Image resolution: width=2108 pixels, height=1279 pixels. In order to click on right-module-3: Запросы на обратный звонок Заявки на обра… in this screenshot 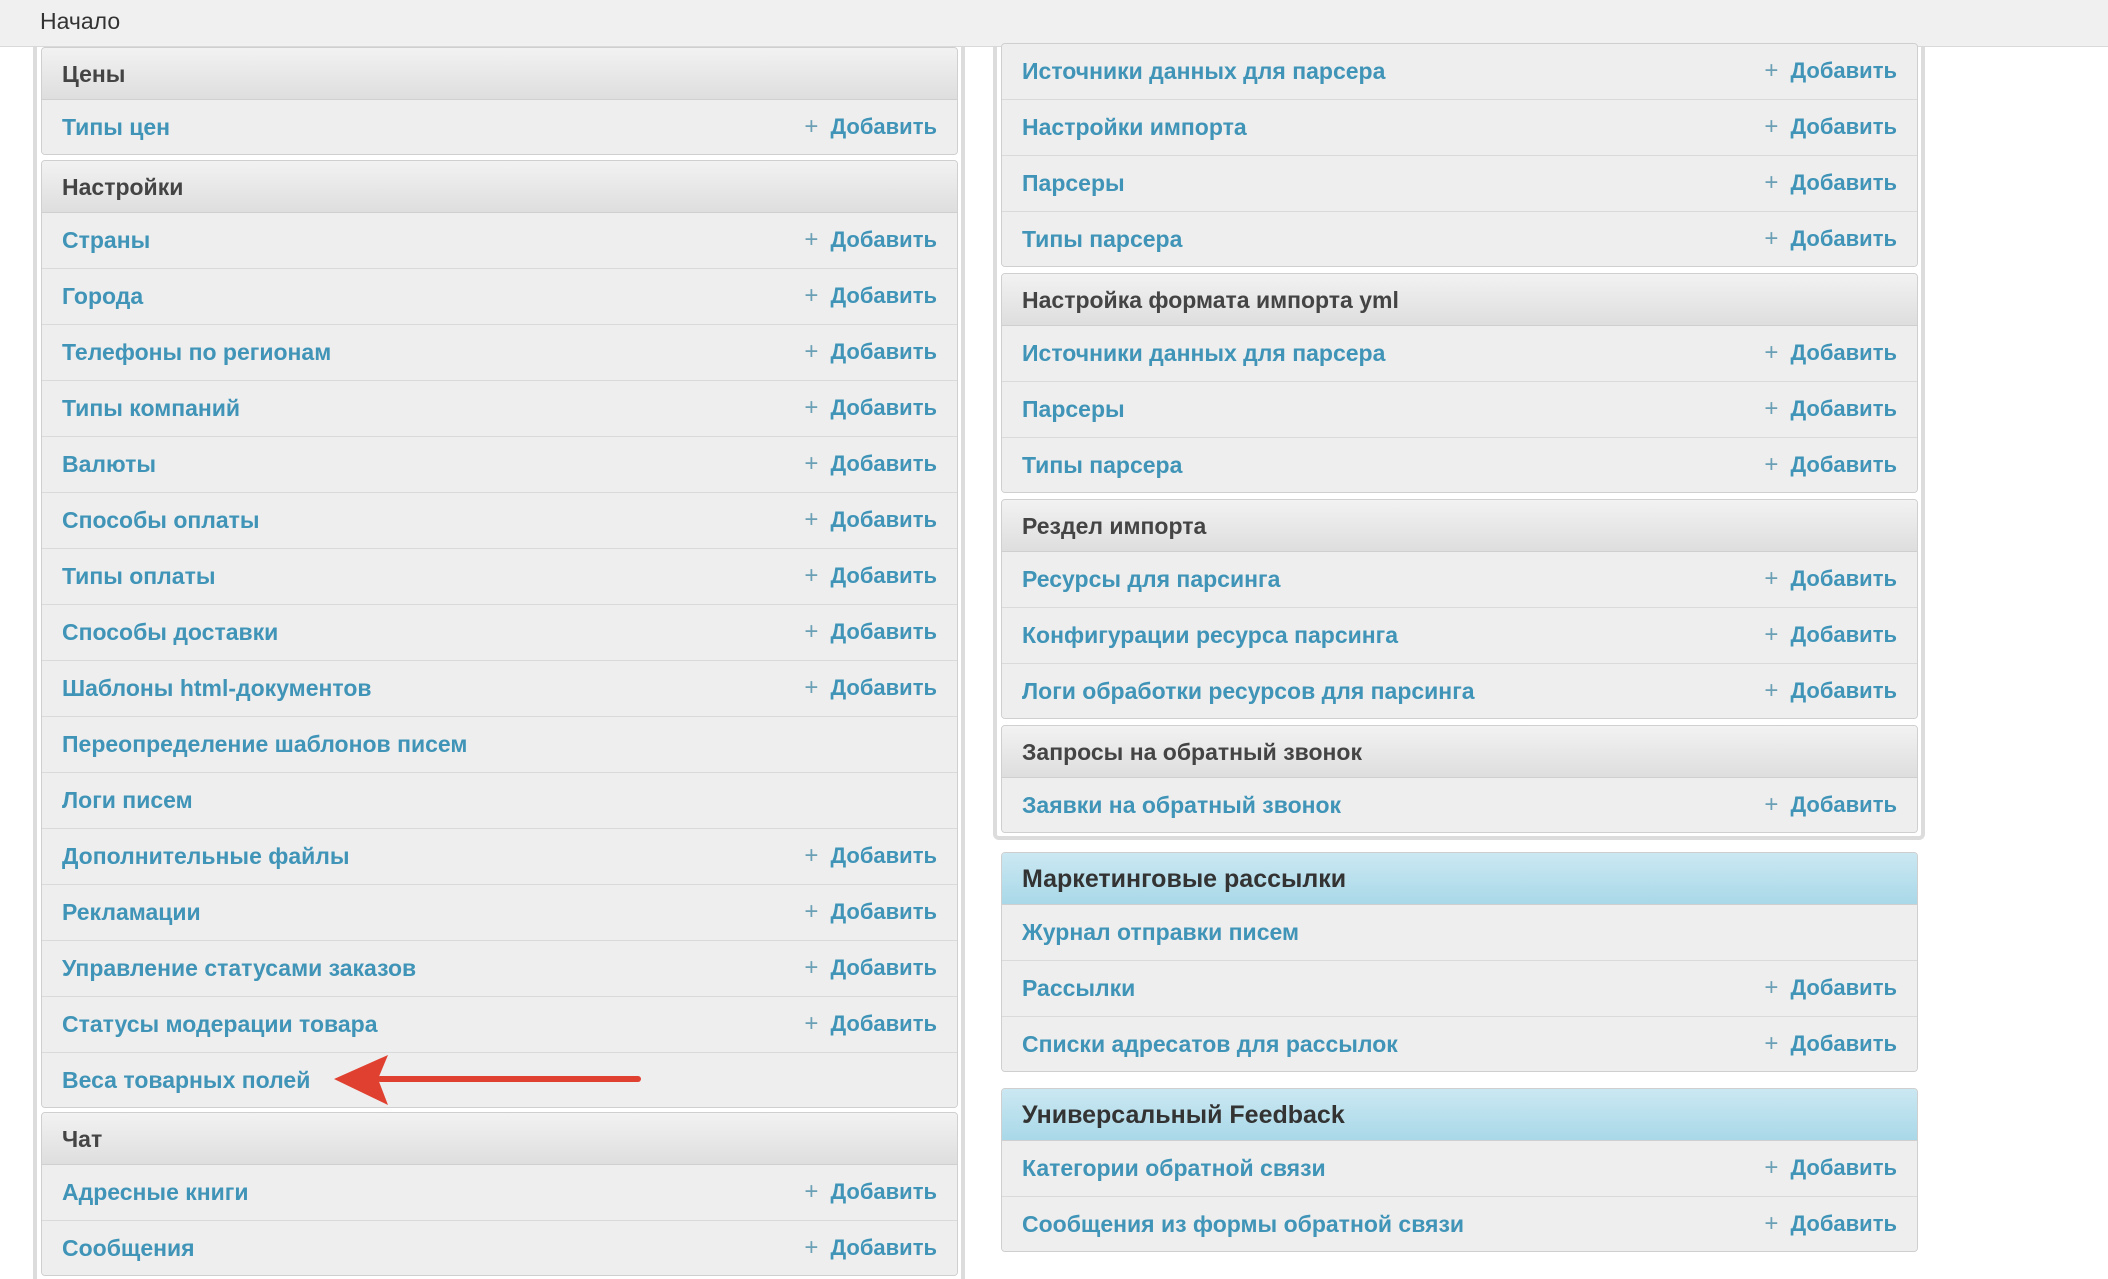, I will do `click(1459, 779)`.